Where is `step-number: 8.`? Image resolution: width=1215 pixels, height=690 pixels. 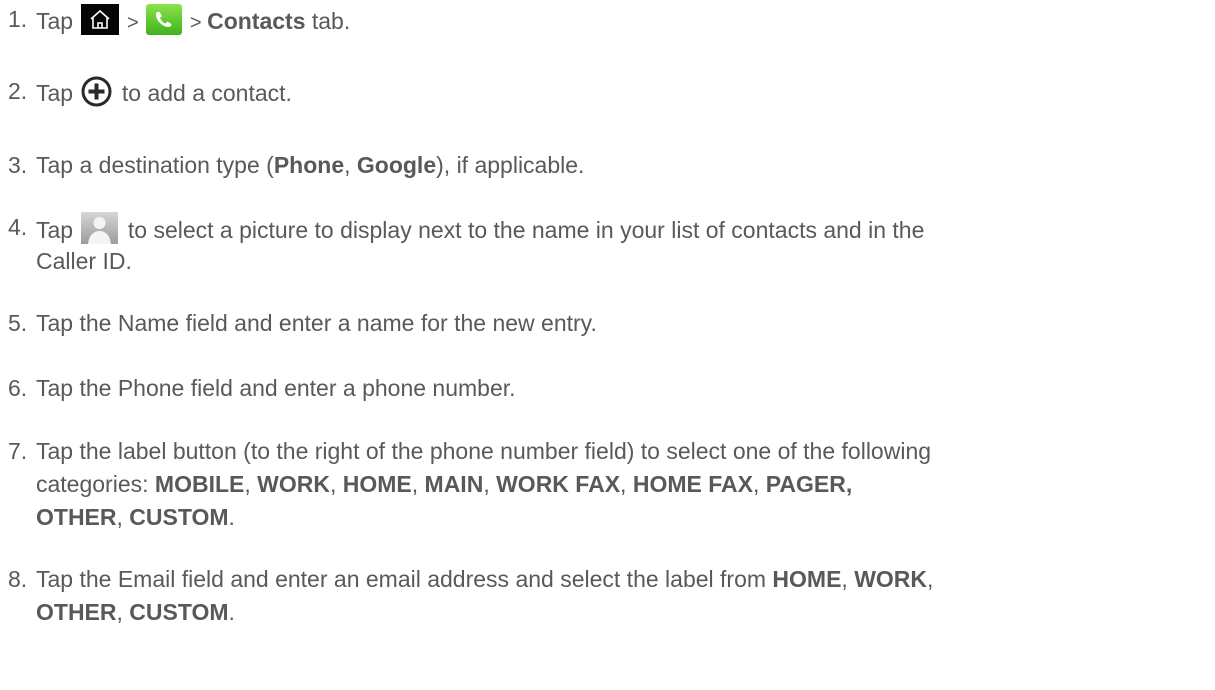
step-number: 8. is located at coordinates (18, 579).